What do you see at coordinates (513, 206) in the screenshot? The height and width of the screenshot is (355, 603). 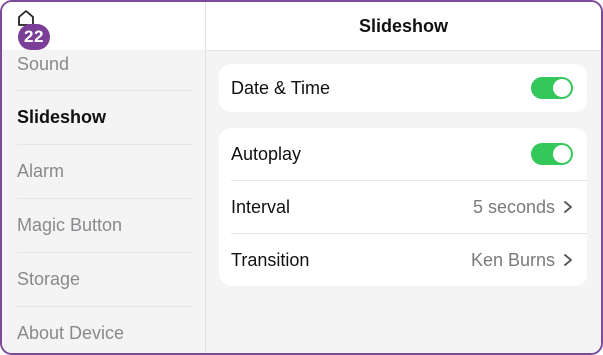 I see `interval-value: 5 seconds` at bounding box center [513, 206].